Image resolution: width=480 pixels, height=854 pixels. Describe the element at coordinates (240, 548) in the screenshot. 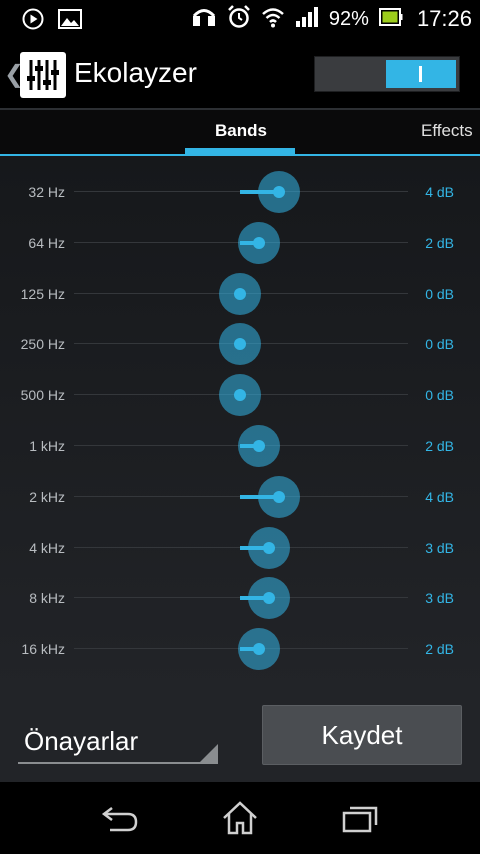

I see `band-row: 4 kHz 3 dB` at that location.